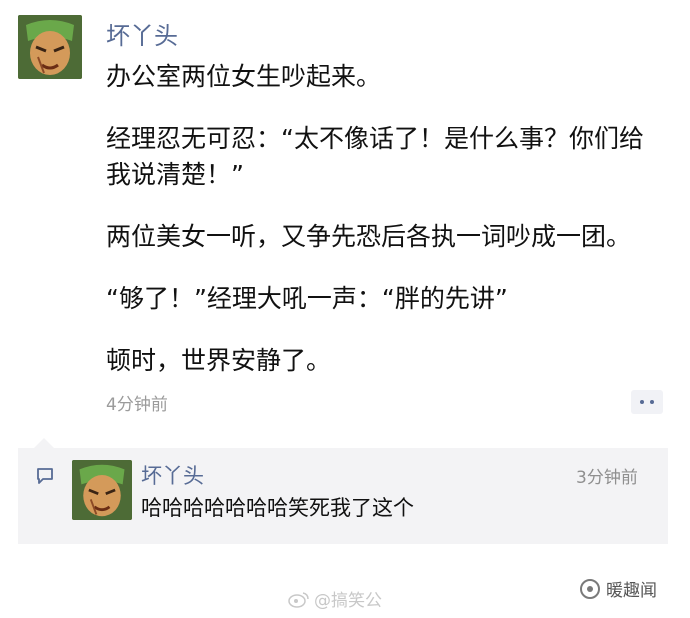  I want to click on post-line: “够了！”经理大吼一声：“胖的先讲”, so click(307, 298).